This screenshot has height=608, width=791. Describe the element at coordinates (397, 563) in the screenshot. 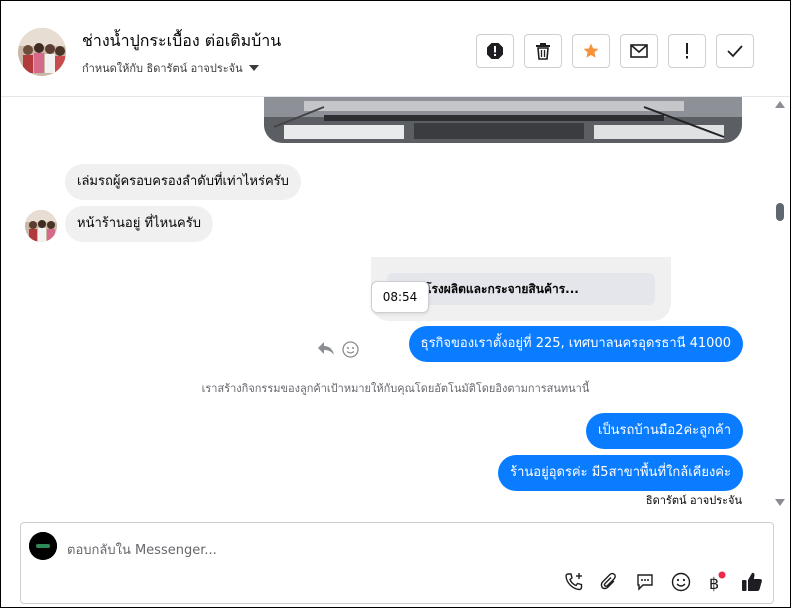

I see `message-composer: ตอบกลับใน Messenger... ฿` at that location.